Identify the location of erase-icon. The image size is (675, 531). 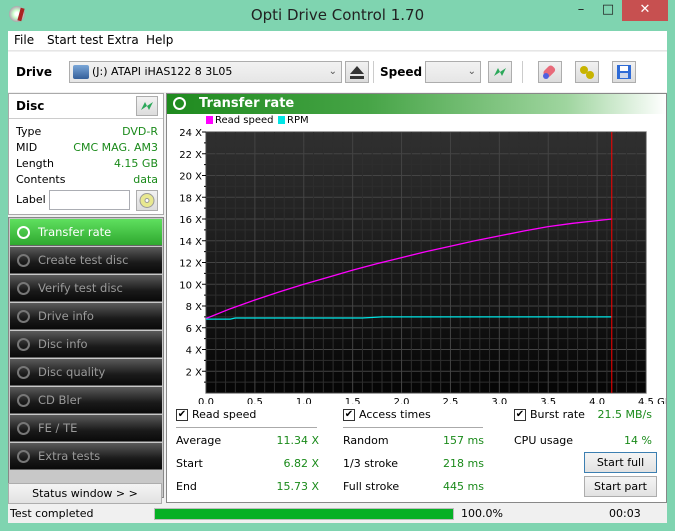
(549, 72).